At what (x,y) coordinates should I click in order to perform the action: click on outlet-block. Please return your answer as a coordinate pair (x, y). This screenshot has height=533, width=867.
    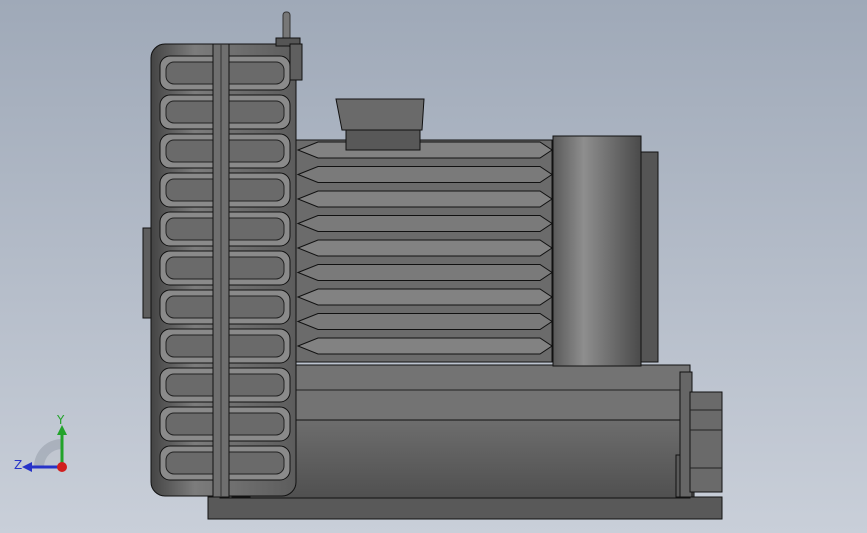
    Looking at the image, I should click on (706, 442).